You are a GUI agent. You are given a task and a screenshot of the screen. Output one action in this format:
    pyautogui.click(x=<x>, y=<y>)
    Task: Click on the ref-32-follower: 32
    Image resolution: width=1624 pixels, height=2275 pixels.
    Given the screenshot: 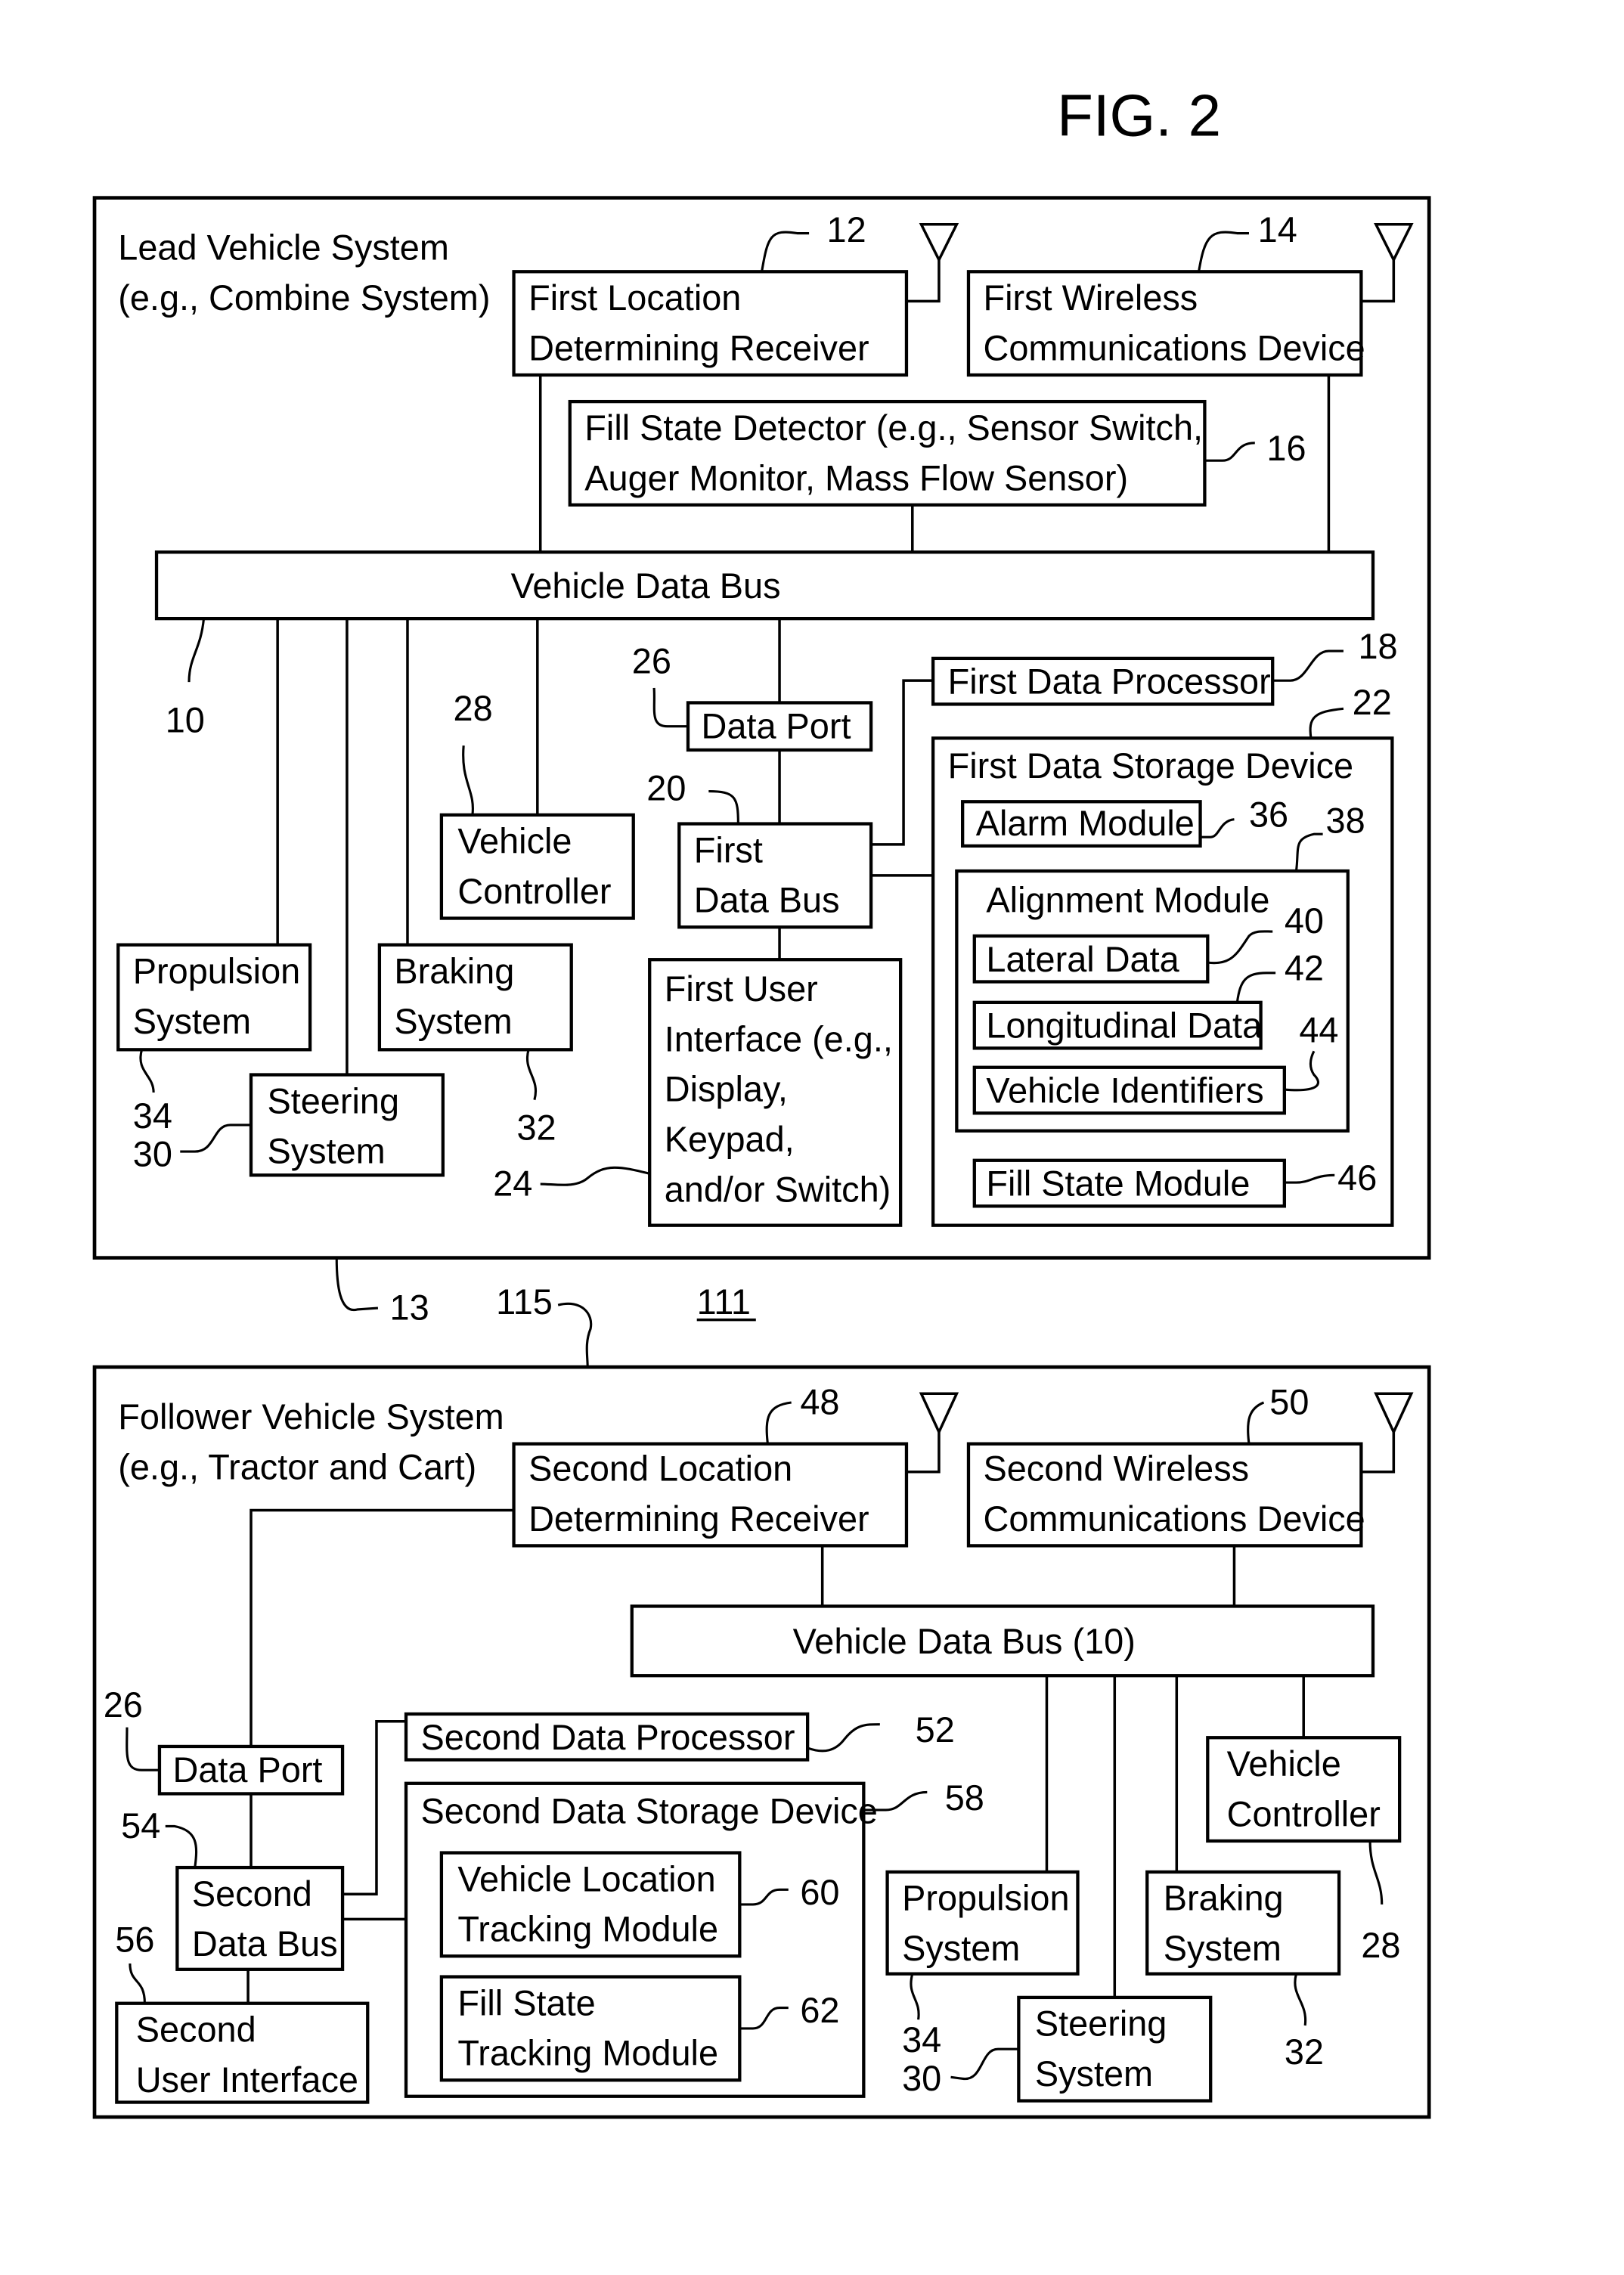 What is the action you would take?
    pyautogui.click(x=1304, y=2052)
    